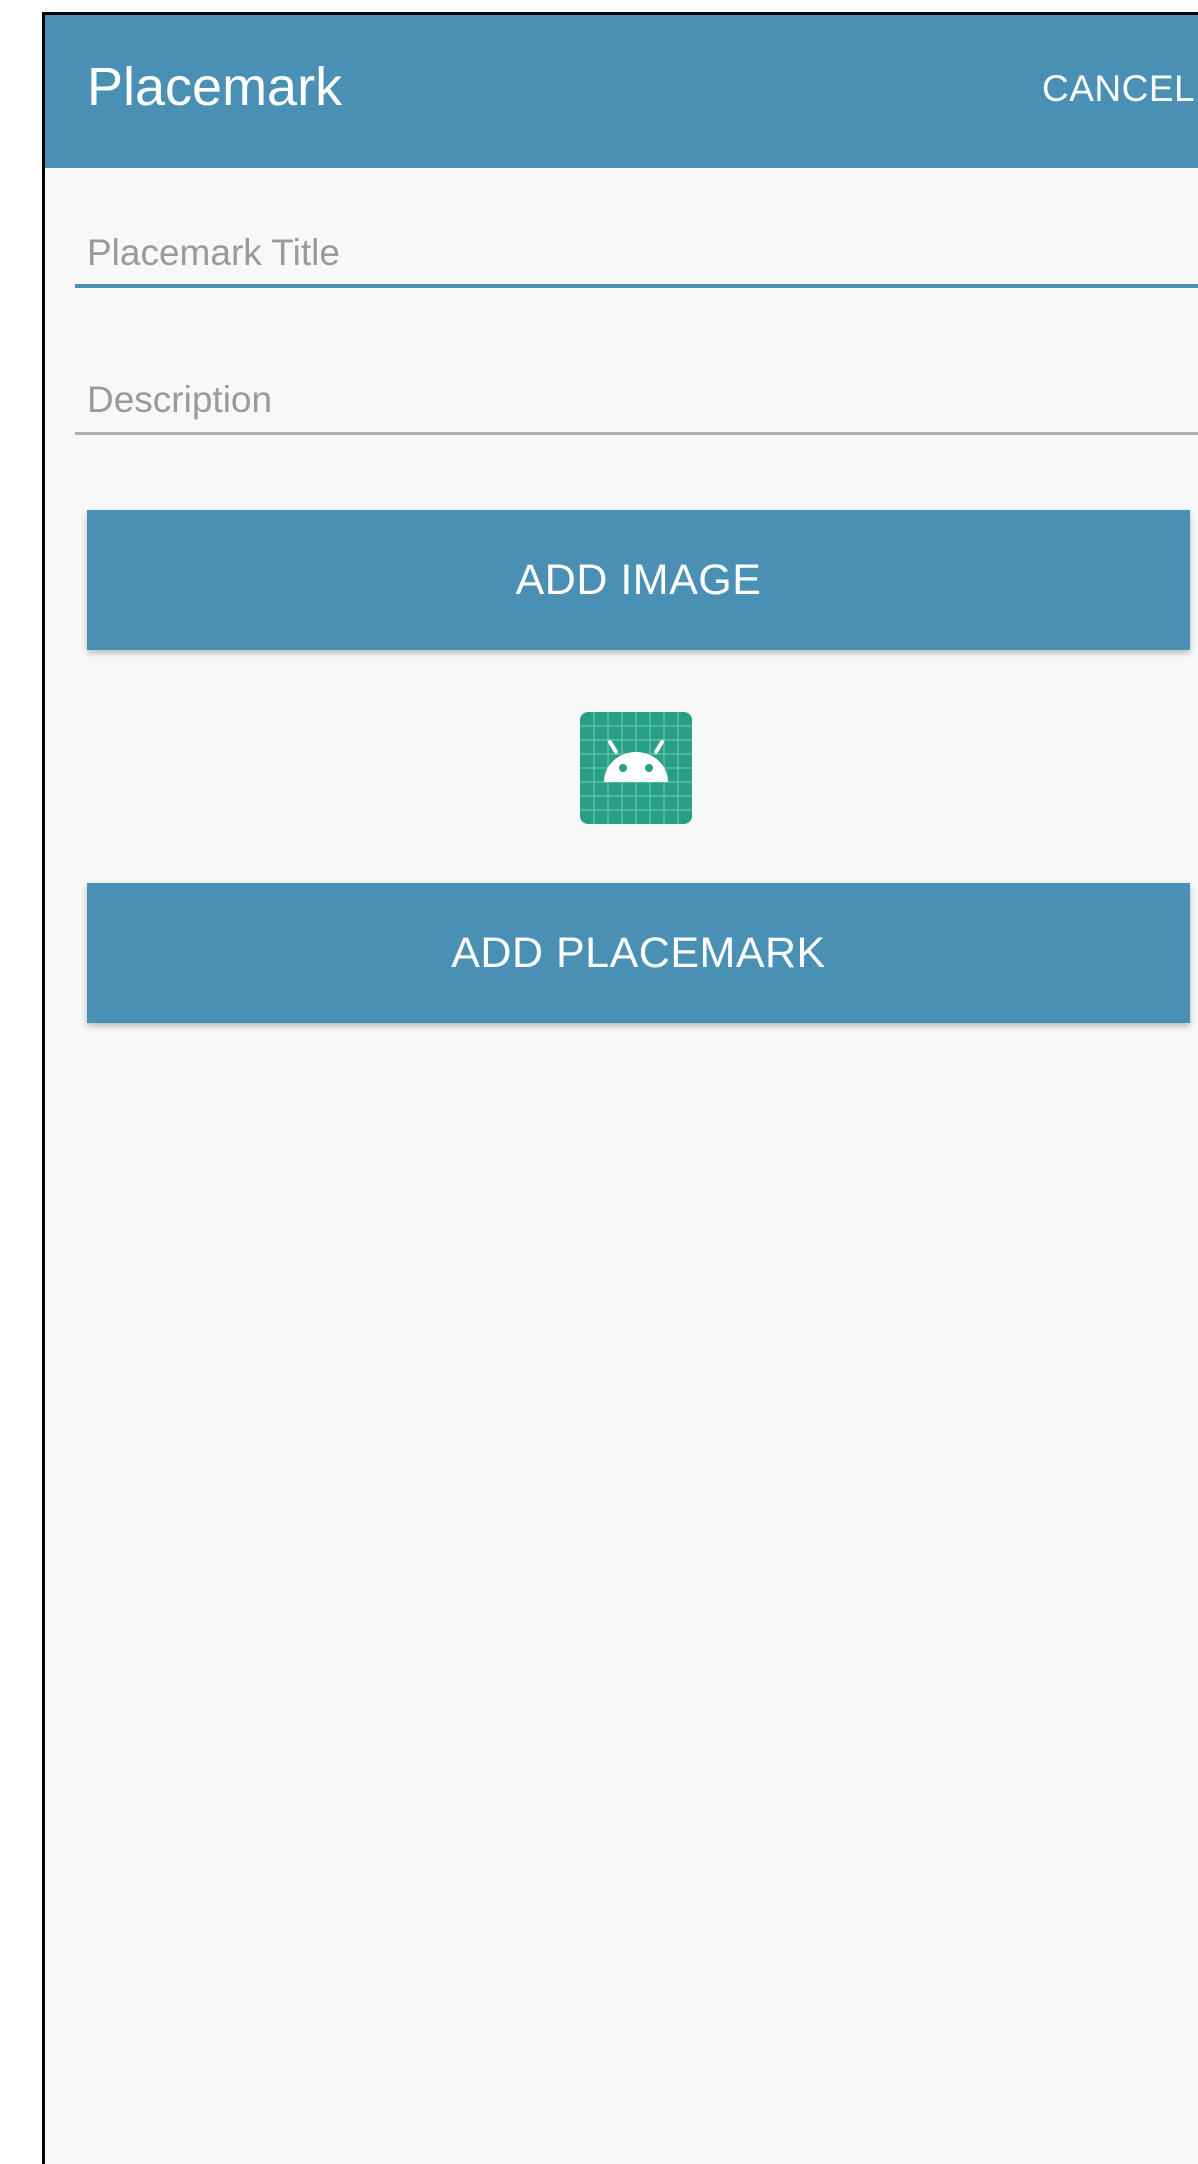 Image resolution: width=1198 pixels, height=2164 pixels. Describe the element at coordinates (215, 87) in the screenshot. I see `app-title: Placemark` at that location.